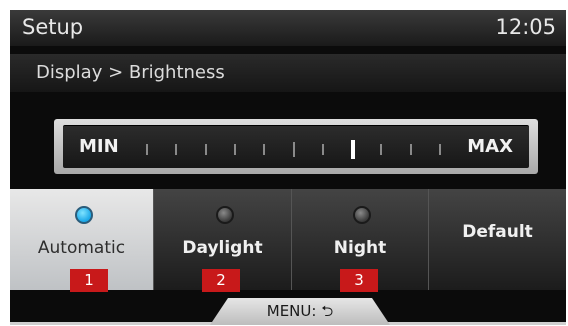  I want to click on slider-track: MIN MAX, so click(296, 146).